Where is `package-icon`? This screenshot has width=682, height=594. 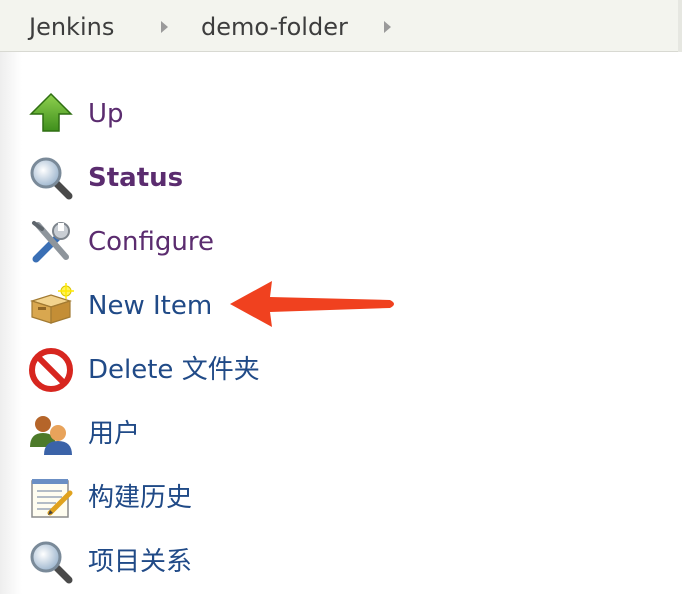
package-icon is located at coordinates (52, 303).